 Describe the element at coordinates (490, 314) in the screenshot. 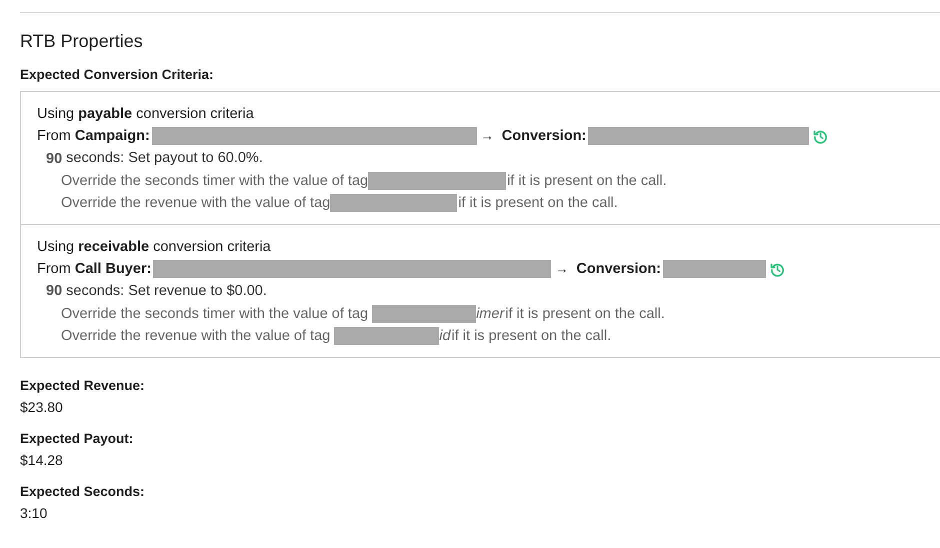

I see `tag-name: imer` at that location.